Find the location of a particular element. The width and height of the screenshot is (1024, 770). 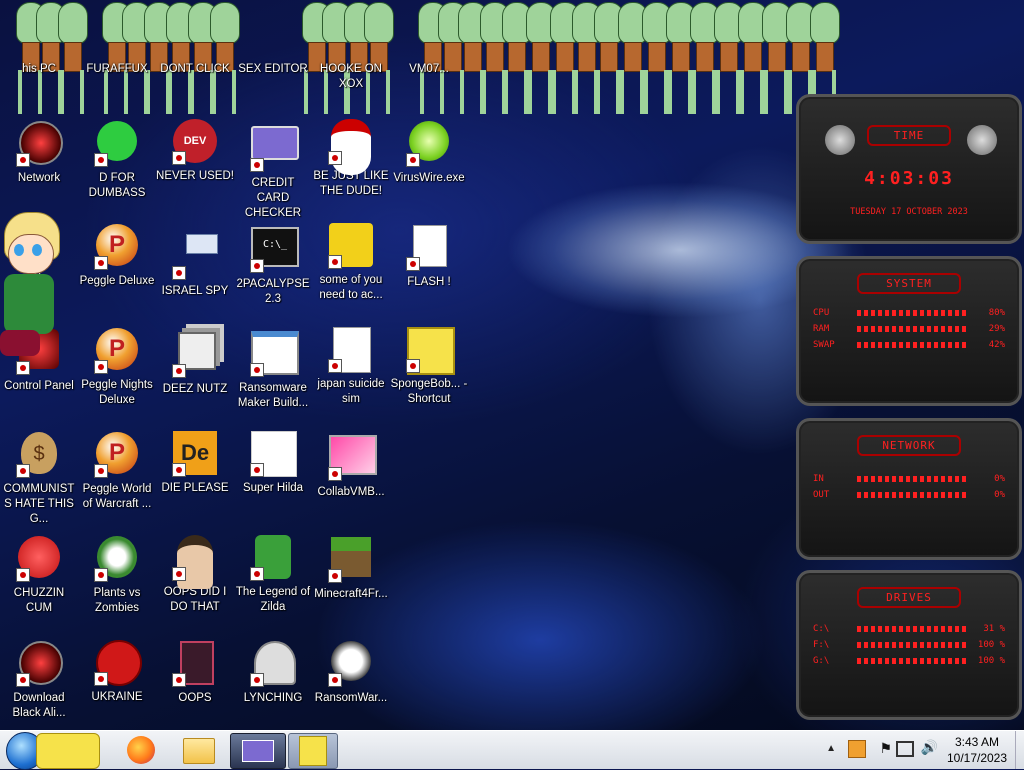

time-clock: 4:03:03 is located at coordinates (909, 178).